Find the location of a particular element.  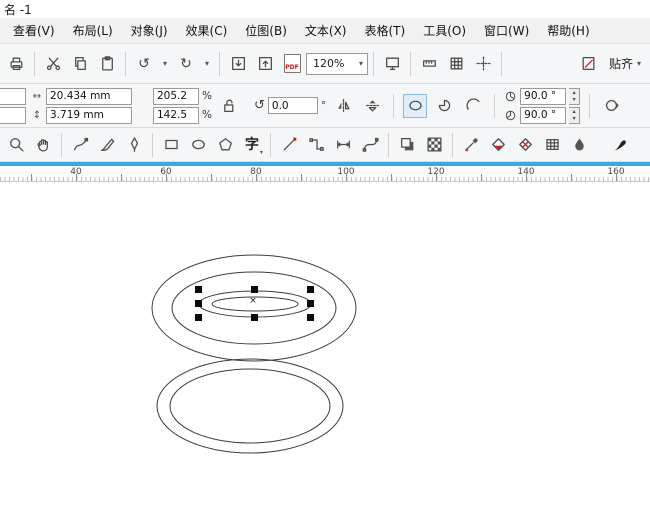

guidelines-icon is located at coordinates (483, 63).